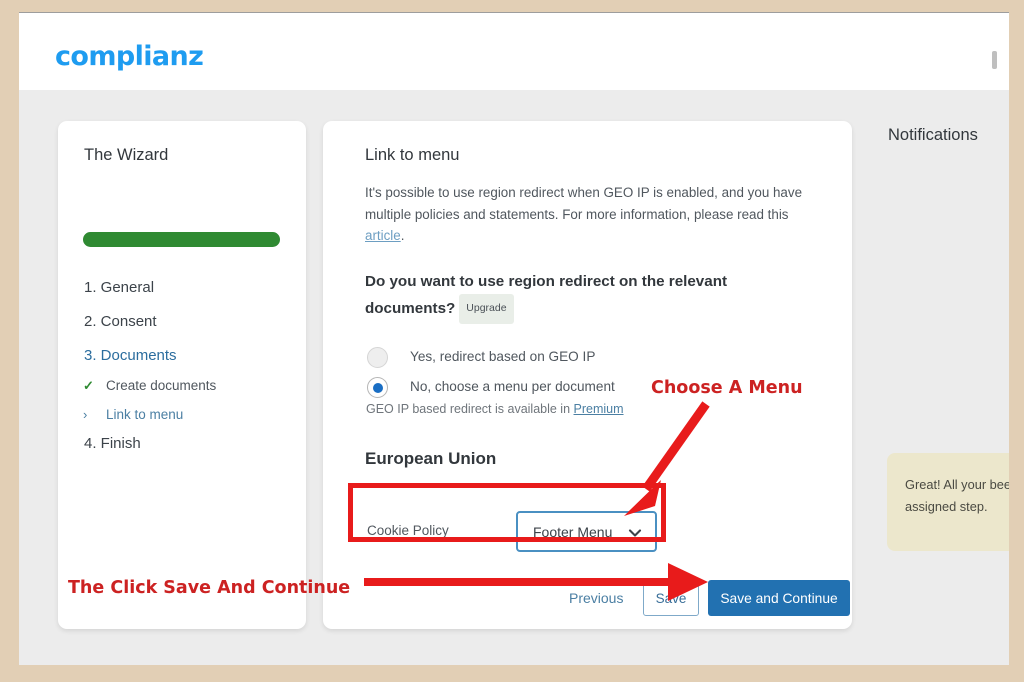 This screenshot has width=1024, height=682. Describe the element at coordinates (573, 532) in the screenshot. I see `menu-select-value: Footer Menu` at that location.